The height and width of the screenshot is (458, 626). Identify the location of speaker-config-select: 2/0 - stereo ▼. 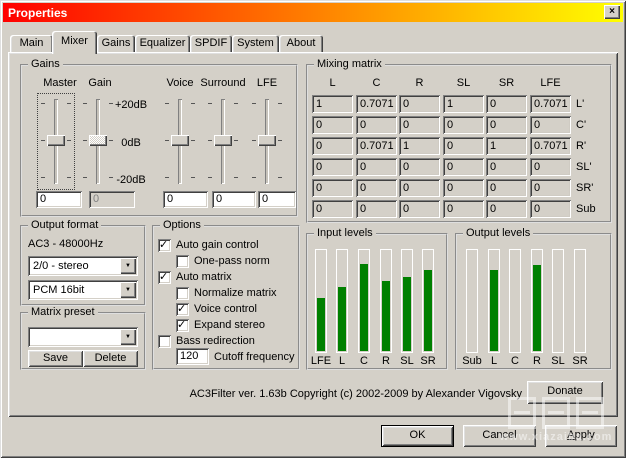
(83, 266).